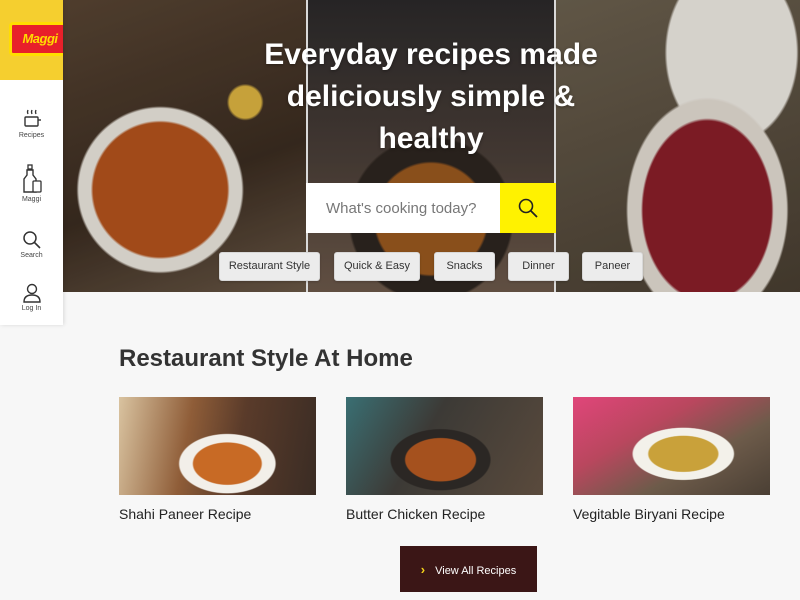 The image size is (800, 600). I want to click on logo-text: Maggi, so click(40, 38).